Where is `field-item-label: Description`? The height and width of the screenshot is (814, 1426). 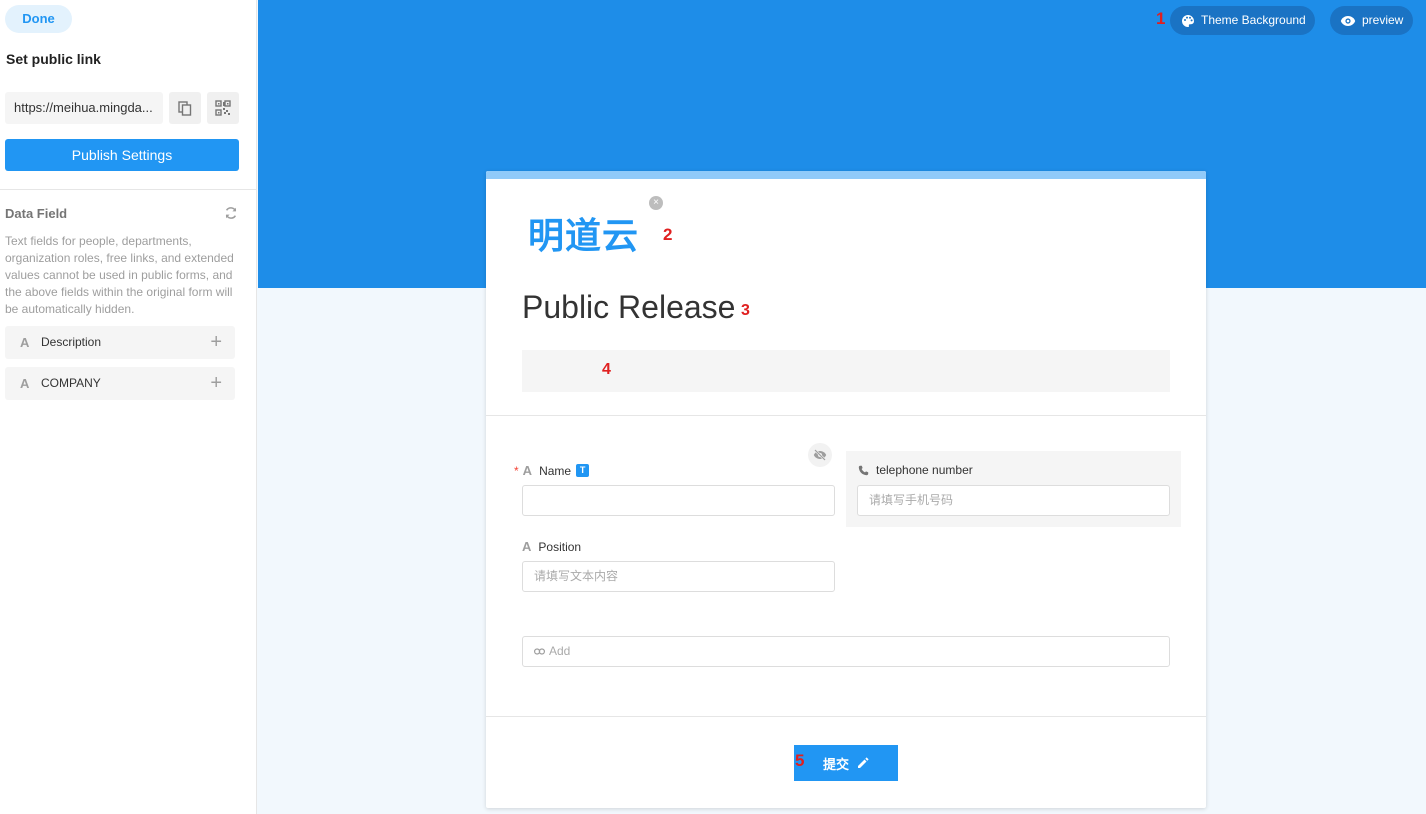 field-item-label: Description is located at coordinates (71, 342).